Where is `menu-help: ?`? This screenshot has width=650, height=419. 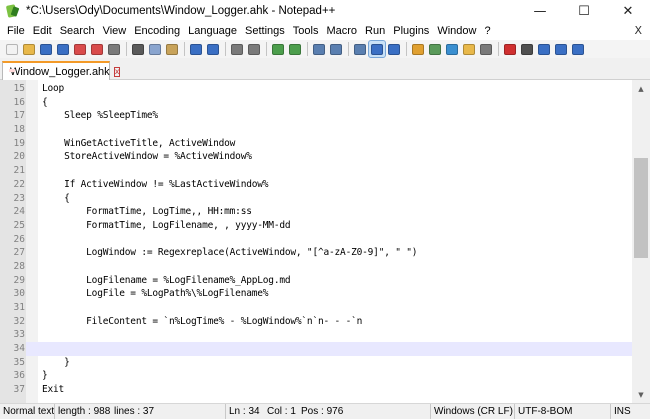
menu-help: ? is located at coordinates (487, 31).